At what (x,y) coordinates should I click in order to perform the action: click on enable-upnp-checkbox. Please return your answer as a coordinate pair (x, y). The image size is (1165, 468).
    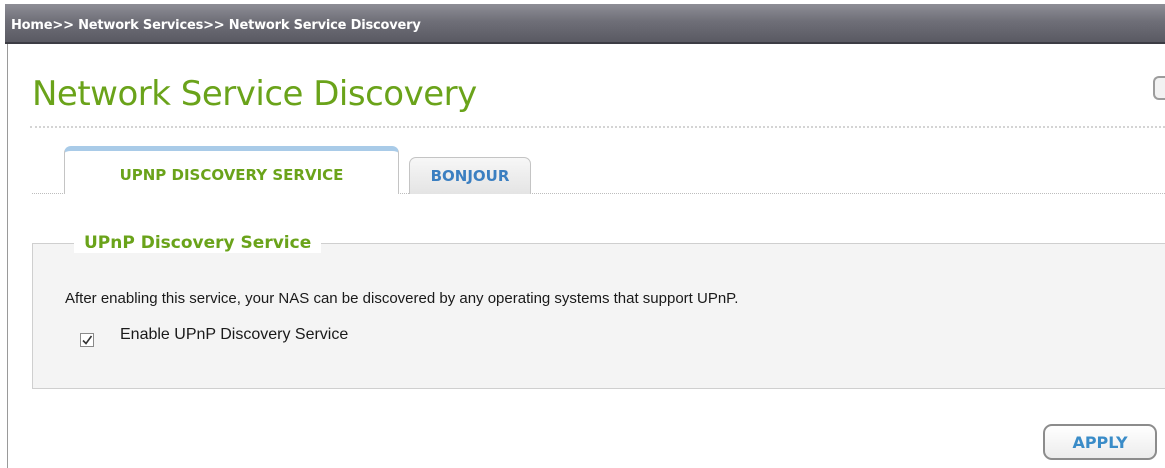
    Looking at the image, I should click on (87, 340).